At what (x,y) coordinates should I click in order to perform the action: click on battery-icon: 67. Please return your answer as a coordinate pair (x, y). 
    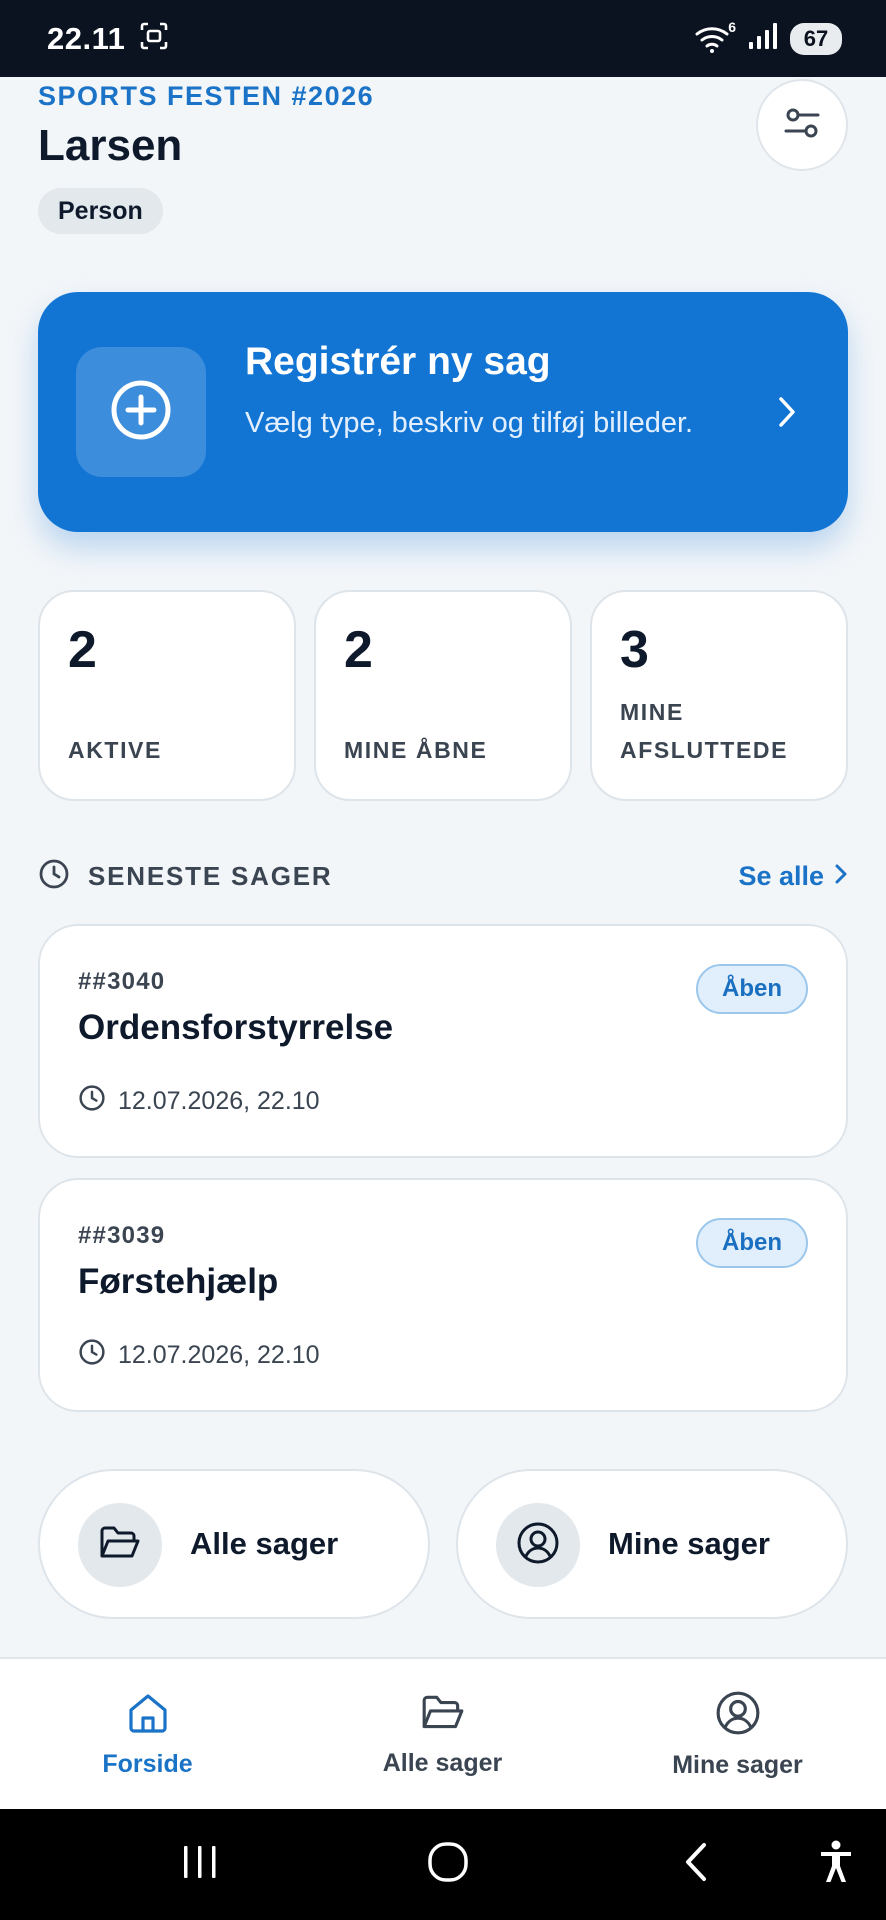
    Looking at the image, I should click on (816, 38).